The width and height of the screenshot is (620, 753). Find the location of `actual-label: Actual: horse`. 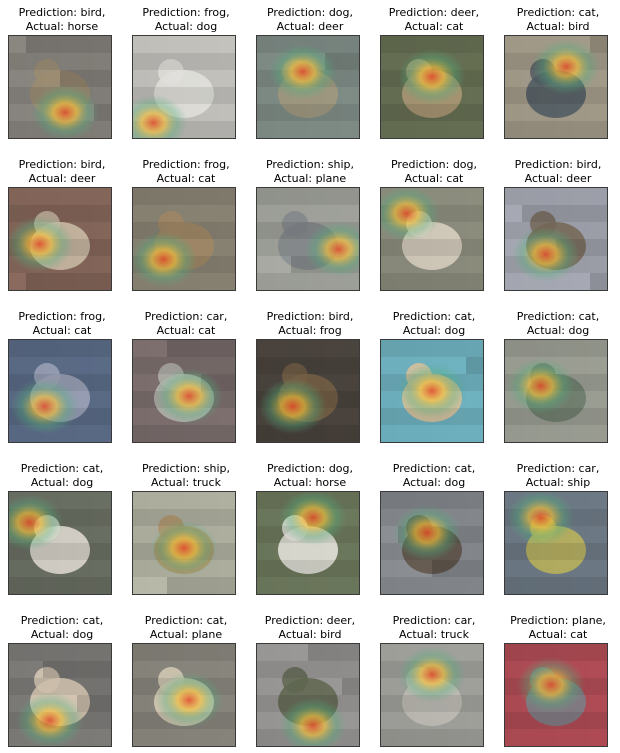

actual-label: Actual: horse is located at coordinates (310, 482).